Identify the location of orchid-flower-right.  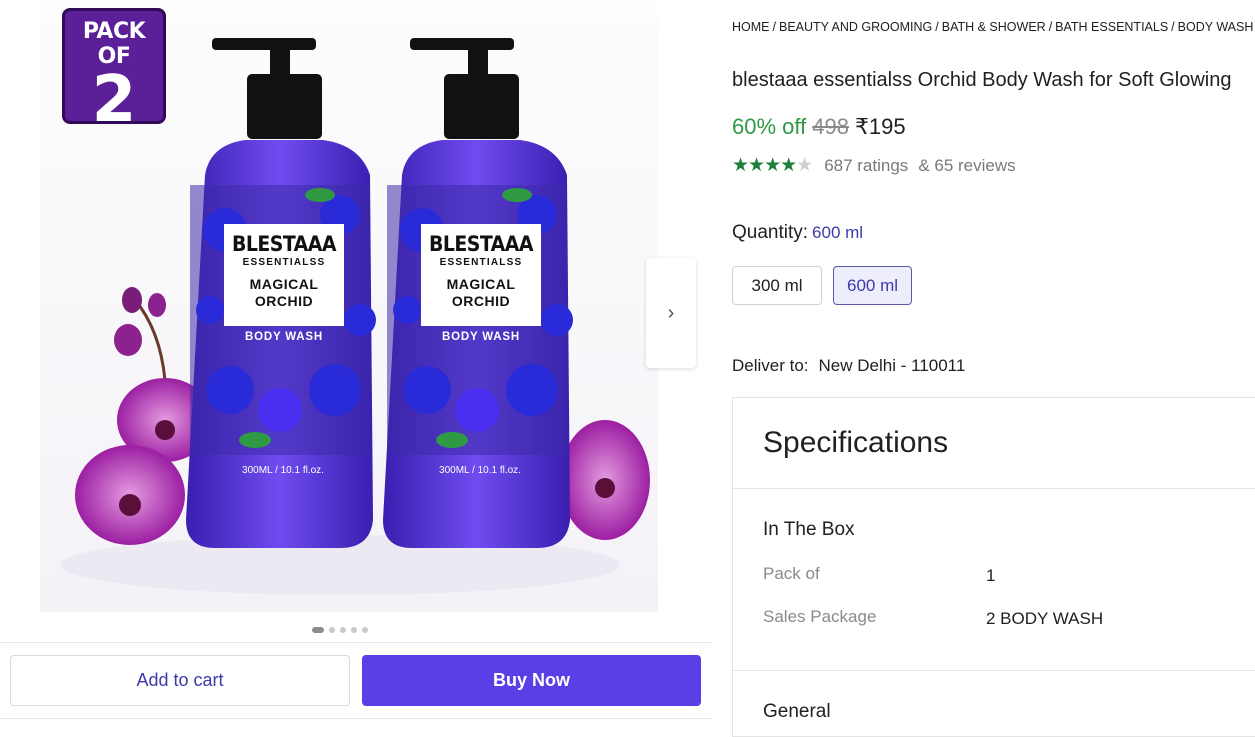
(605, 480).